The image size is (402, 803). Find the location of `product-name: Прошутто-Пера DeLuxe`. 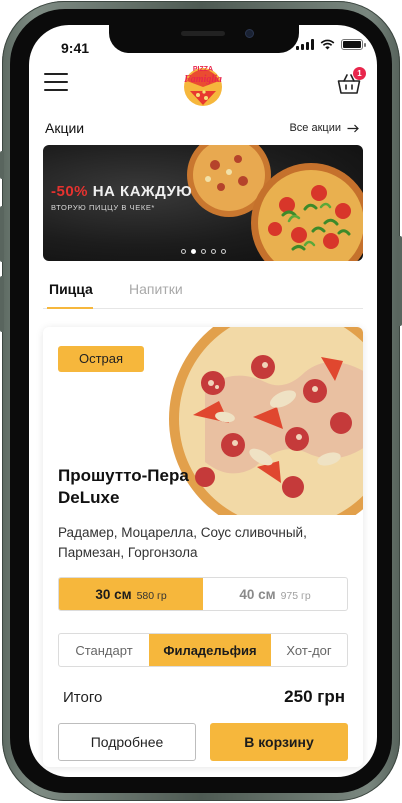

product-name: Прошутто-Пера DeLuxe is located at coordinates (123, 486).